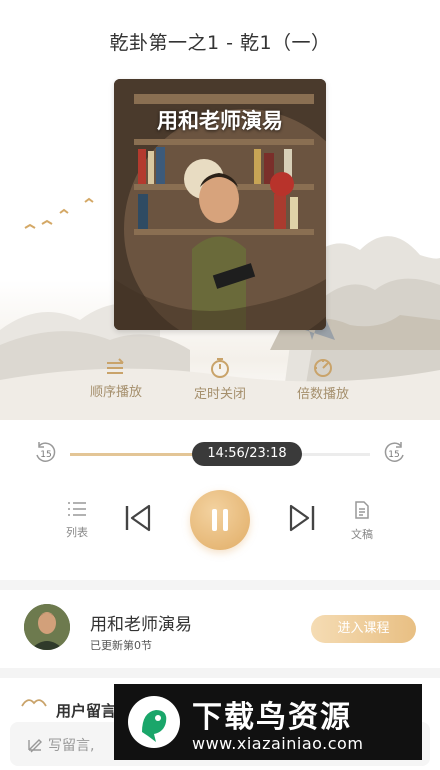  I want to click on timer-close-label: 定时关闭, so click(219, 394).